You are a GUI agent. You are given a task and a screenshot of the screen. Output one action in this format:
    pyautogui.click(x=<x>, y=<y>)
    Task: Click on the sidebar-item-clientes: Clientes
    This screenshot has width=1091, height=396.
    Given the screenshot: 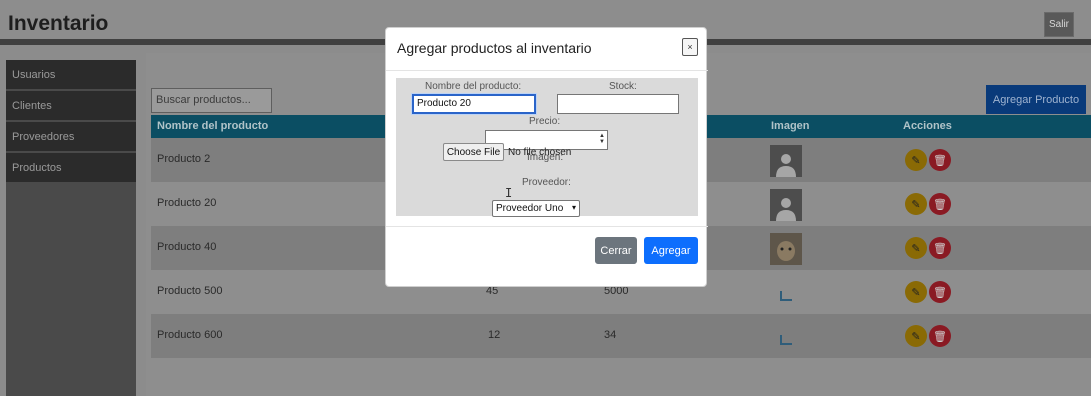 What is the action you would take?
    pyautogui.click(x=71, y=106)
    